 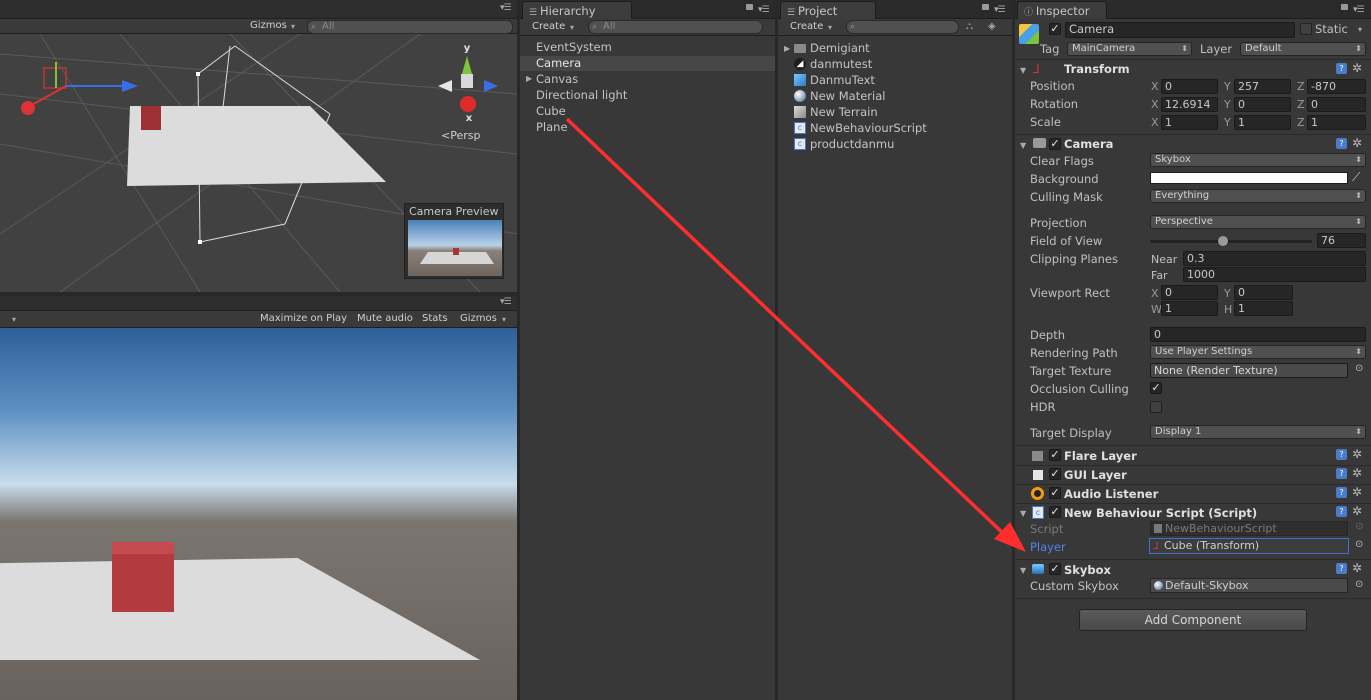 What do you see at coordinates (1055, 493) in the screenshot?
I see `audio-listener-checkbox: ✓` at bounding box center [1055, 493].